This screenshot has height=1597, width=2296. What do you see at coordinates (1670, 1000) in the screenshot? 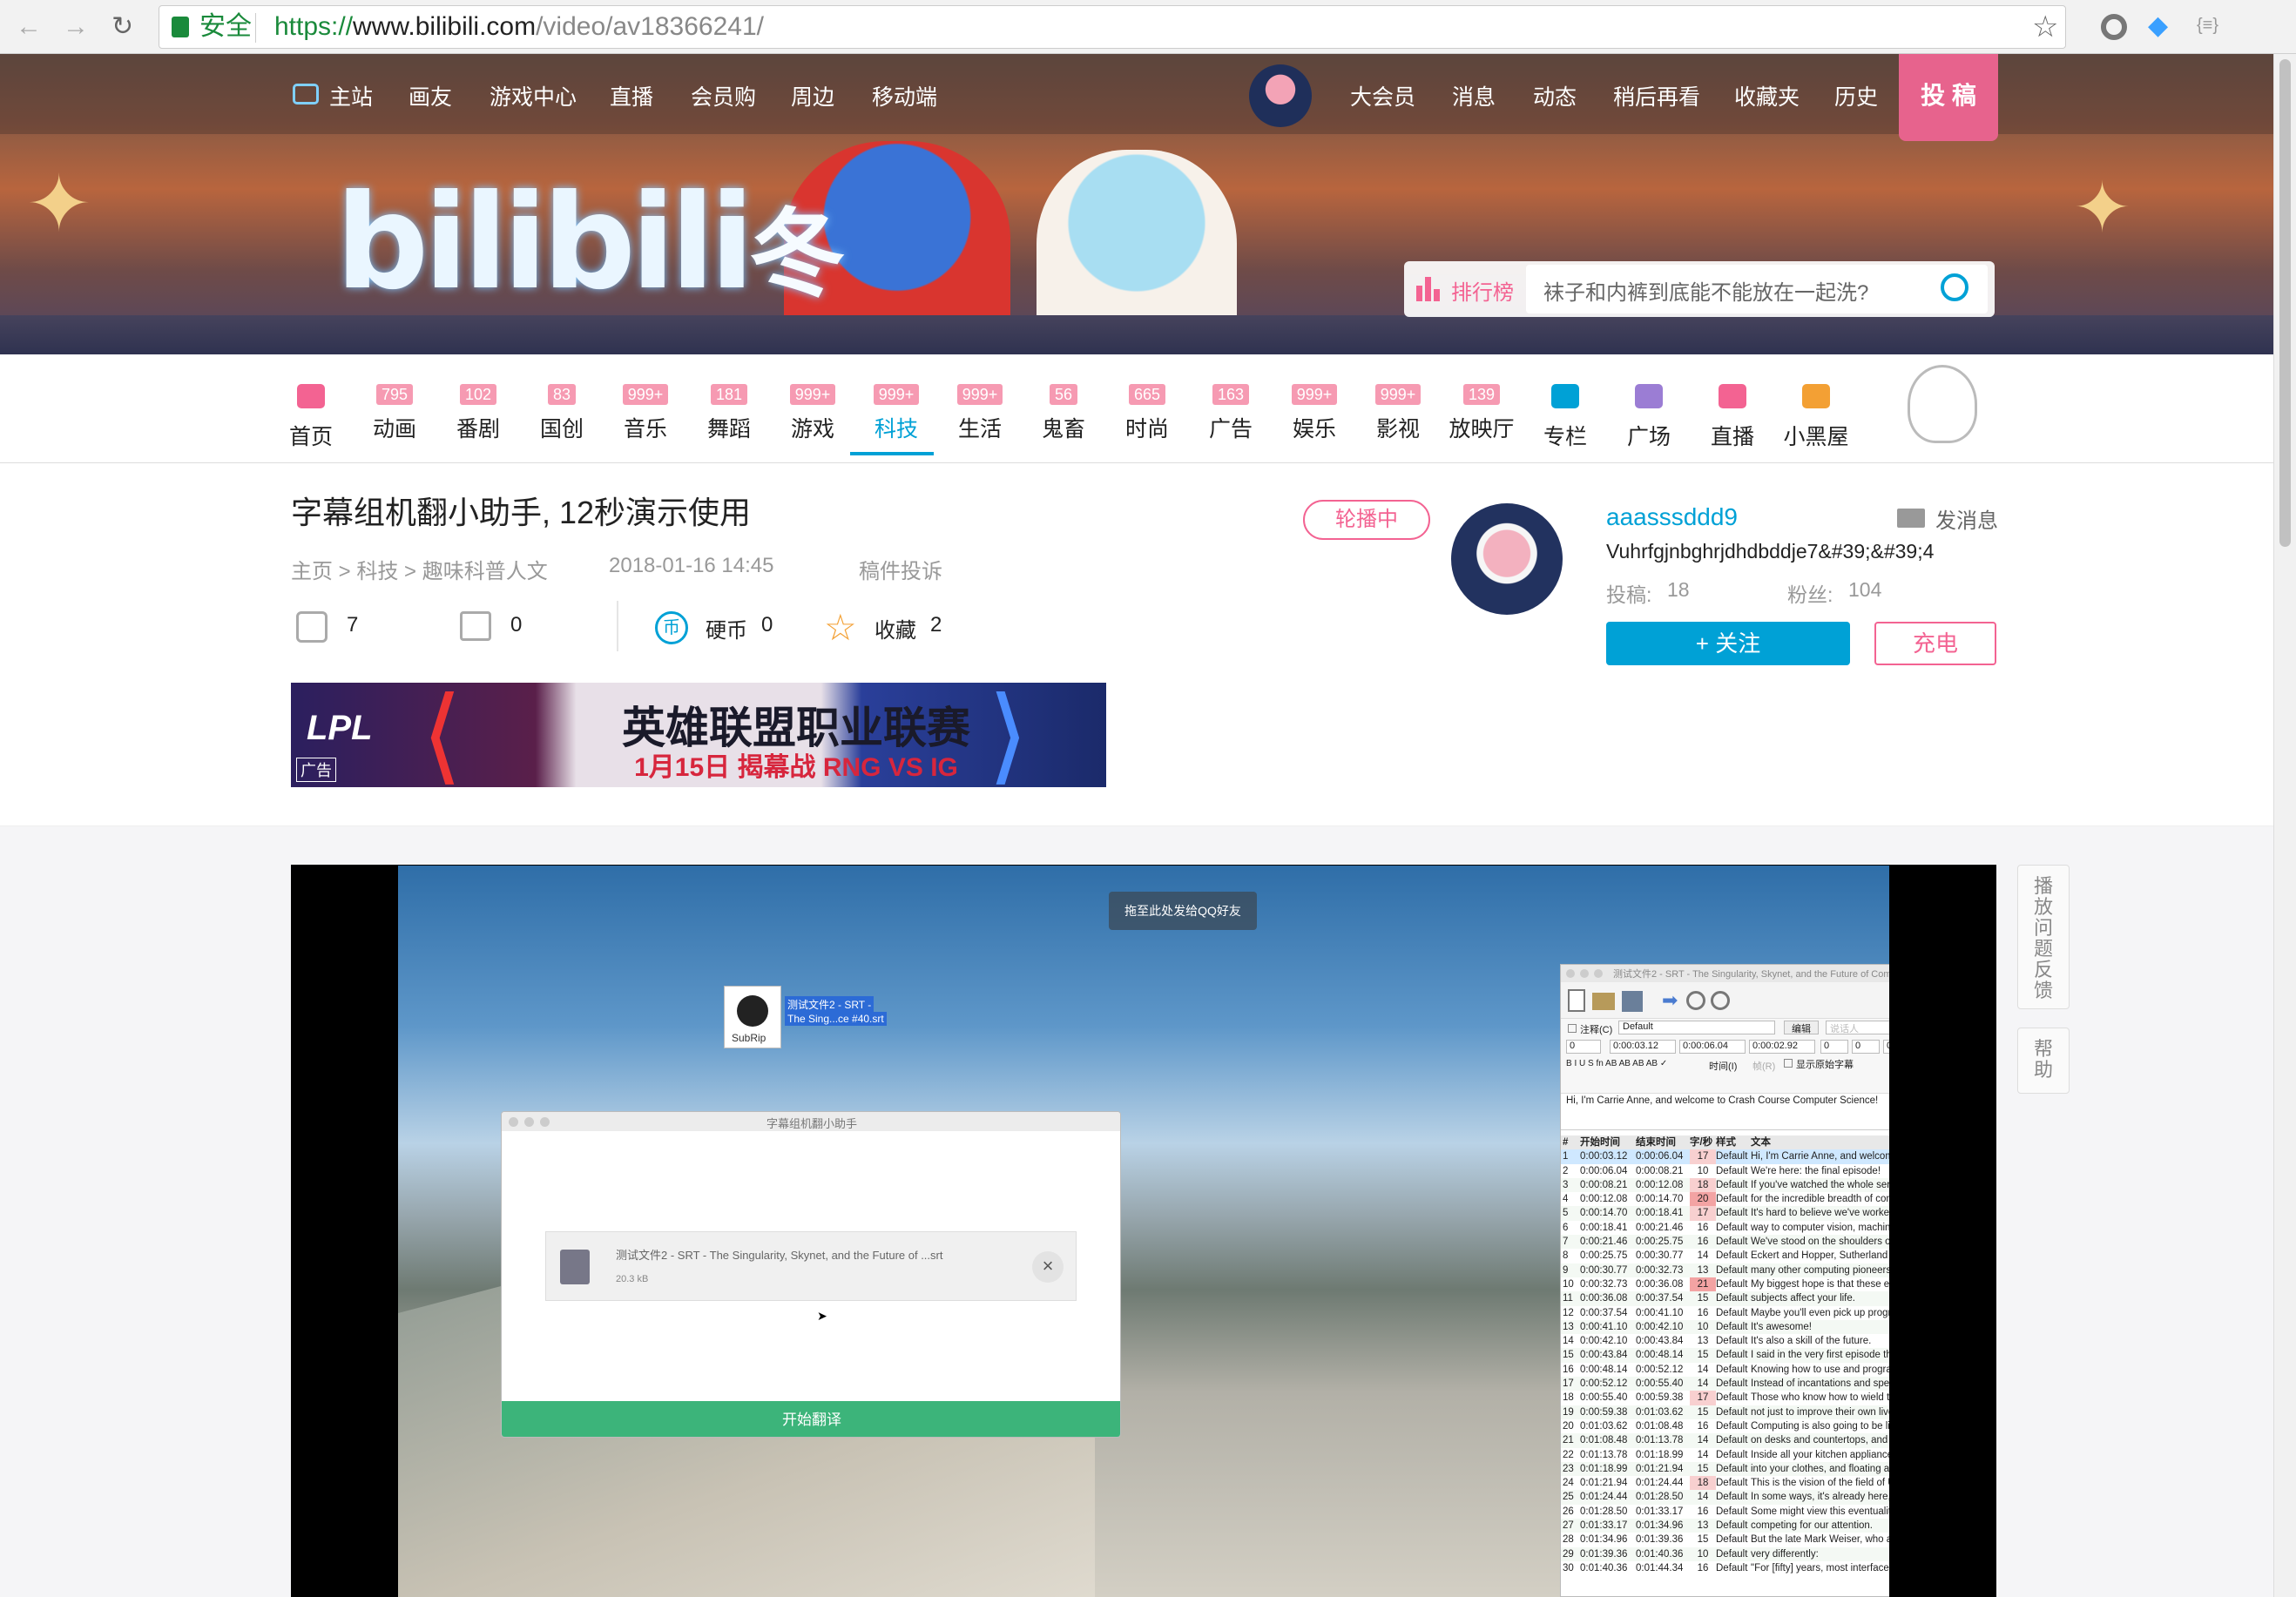
I see `jump-arrow-icon: ➡` at bounding box center [1670, 1000].